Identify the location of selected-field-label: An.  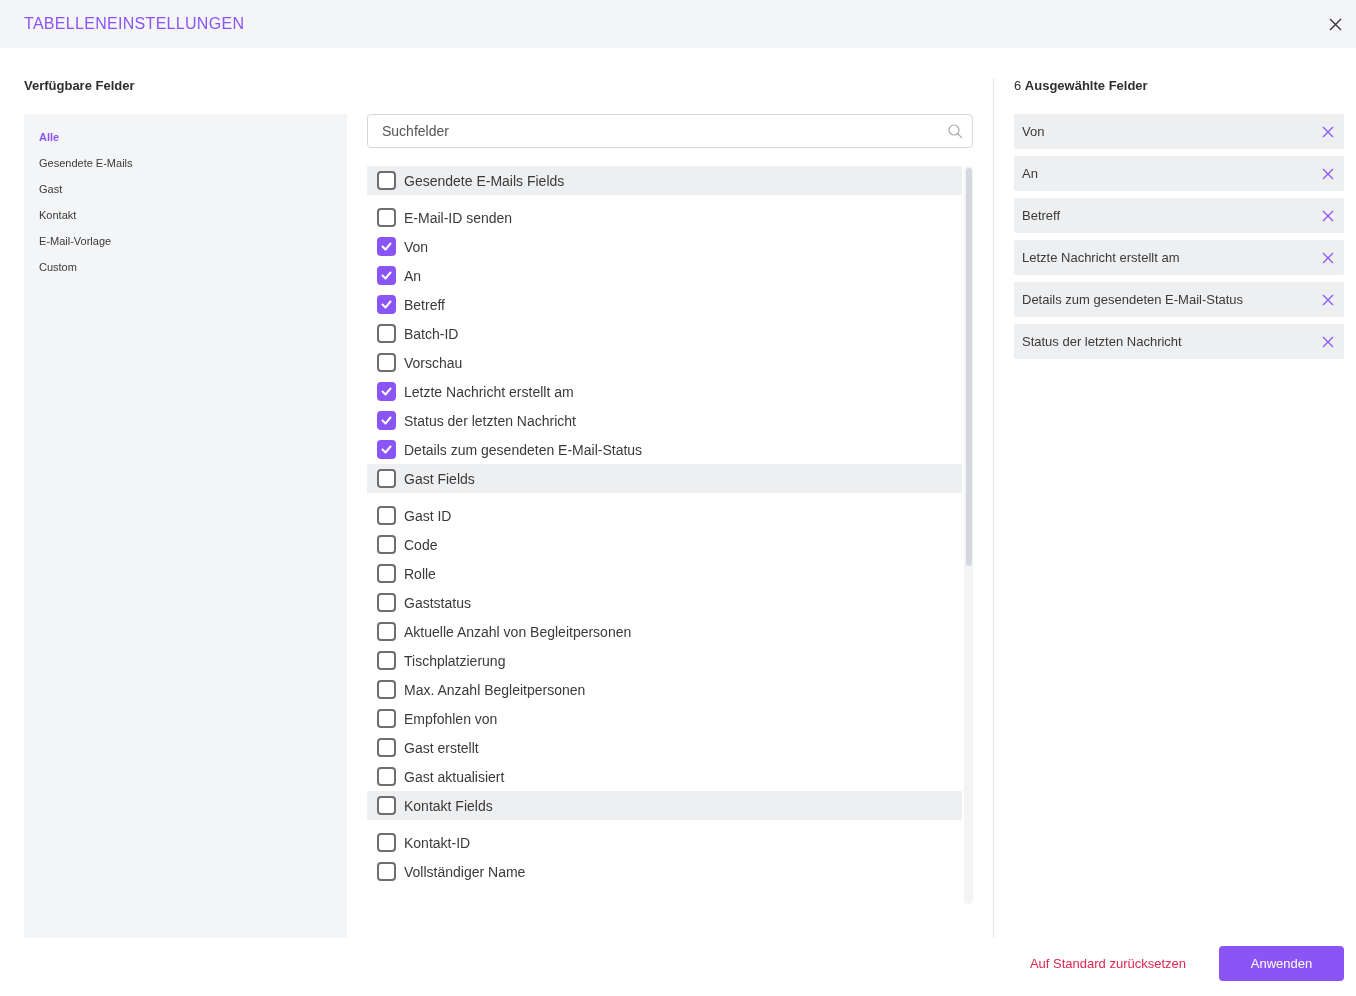
(1030, 173).